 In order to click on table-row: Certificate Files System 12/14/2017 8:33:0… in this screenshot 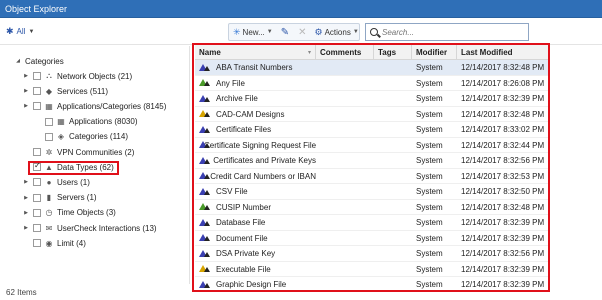, I will do `click(372, 130)`.